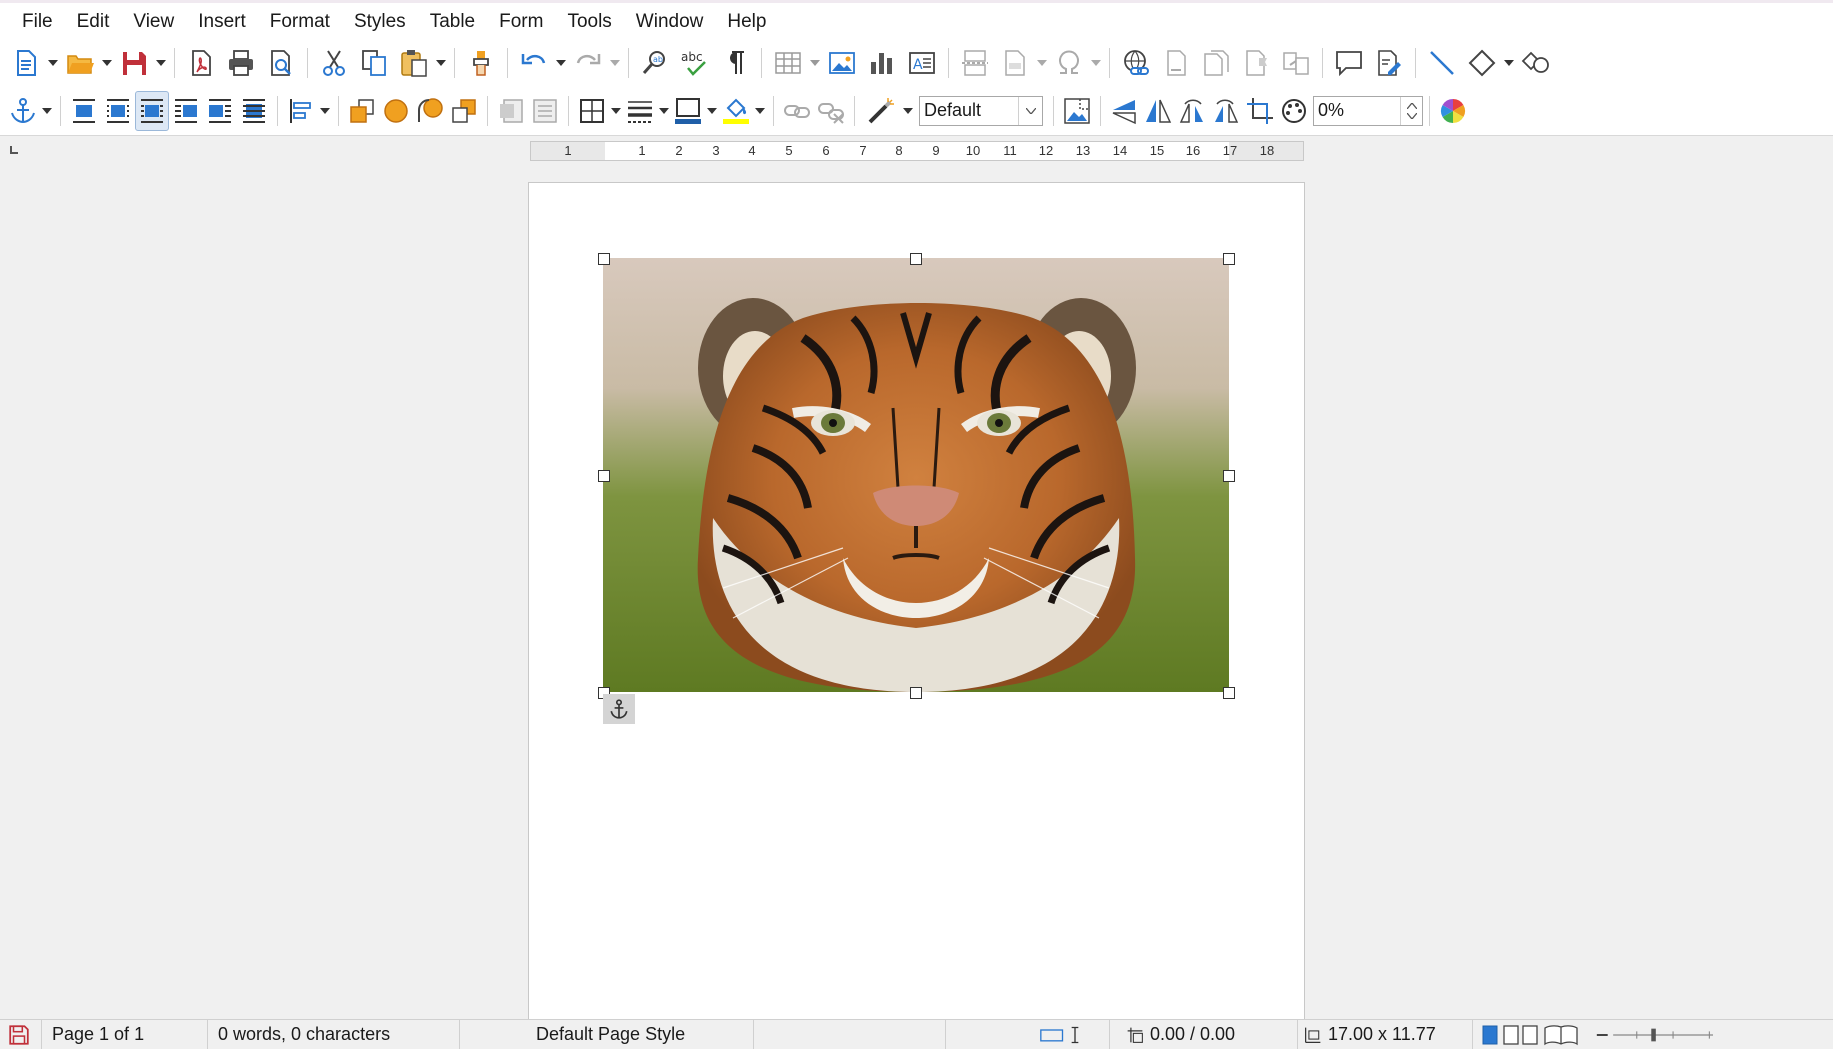  Describe the element at coordinates (1158, 111) in the screenshot. I see `flip-horizontal-button` at that location.